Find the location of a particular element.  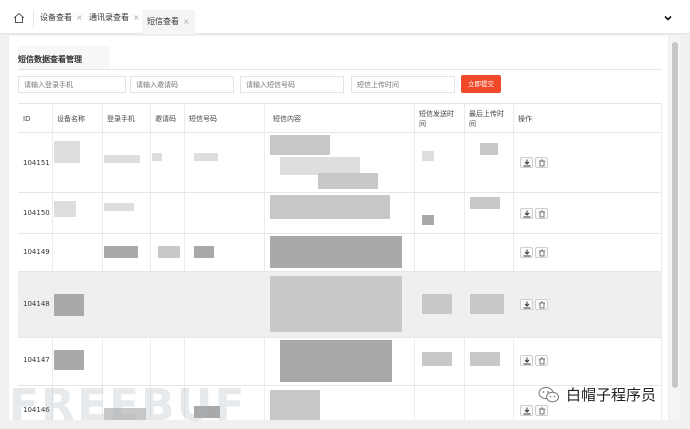

table-row: 104148 is located at coordinates (340, 305).